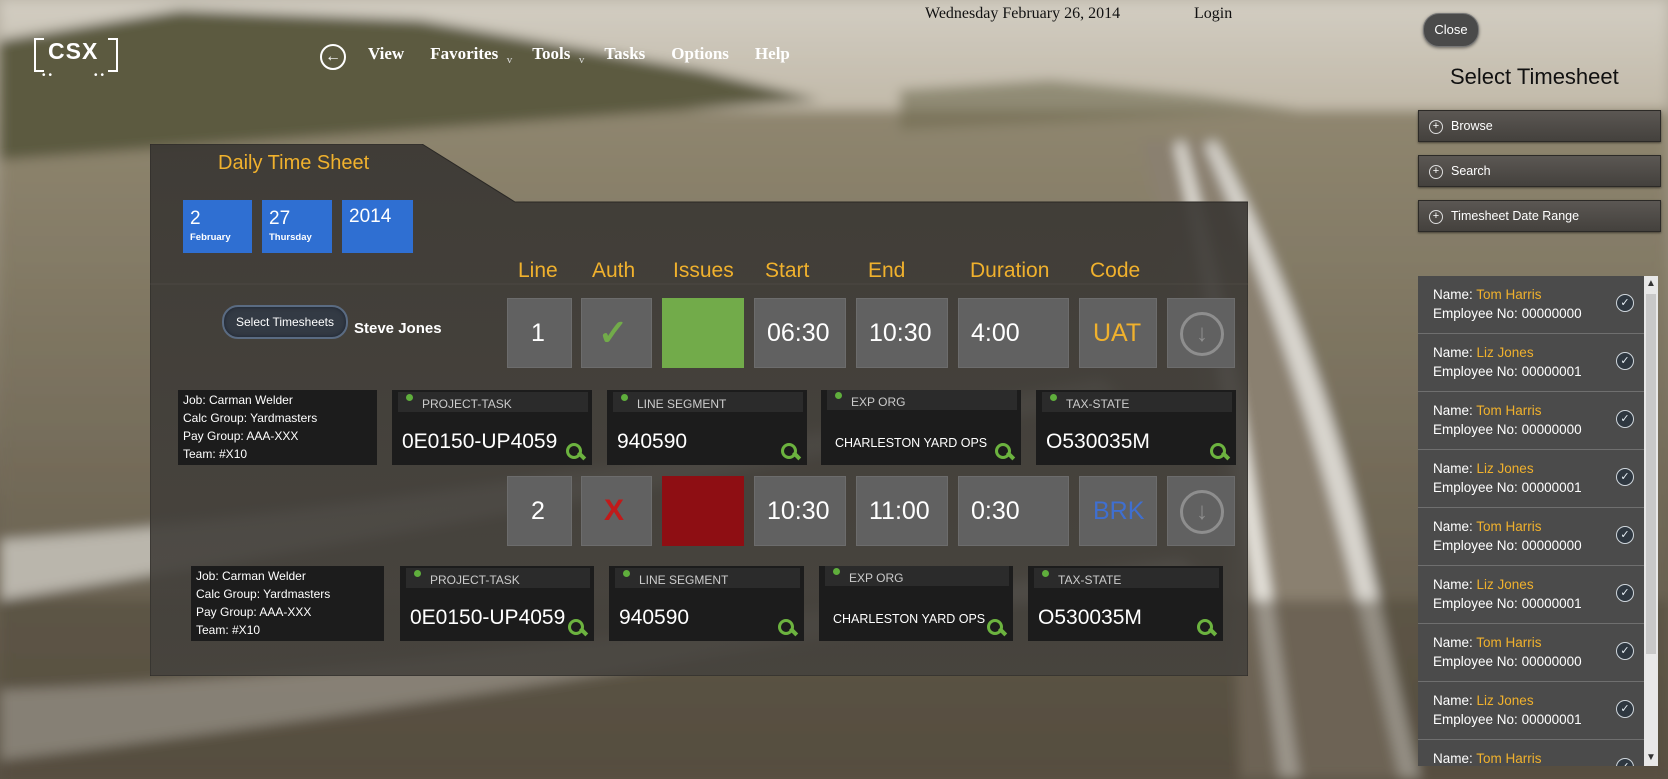  What do you see at coordinates (263, 594) in the screenshot?
I see `calc-group-label: Calc Group: Yardmasters` at bounding box center [263, 594].